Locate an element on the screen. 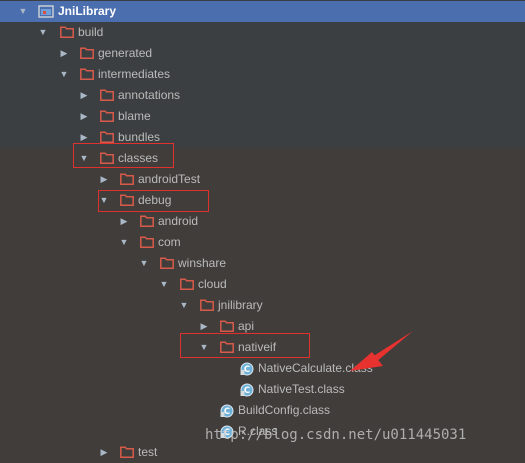 The height and width of the screenshot is (463, 525). tree-item-label: androidTest is located at coordinates (169, 179).